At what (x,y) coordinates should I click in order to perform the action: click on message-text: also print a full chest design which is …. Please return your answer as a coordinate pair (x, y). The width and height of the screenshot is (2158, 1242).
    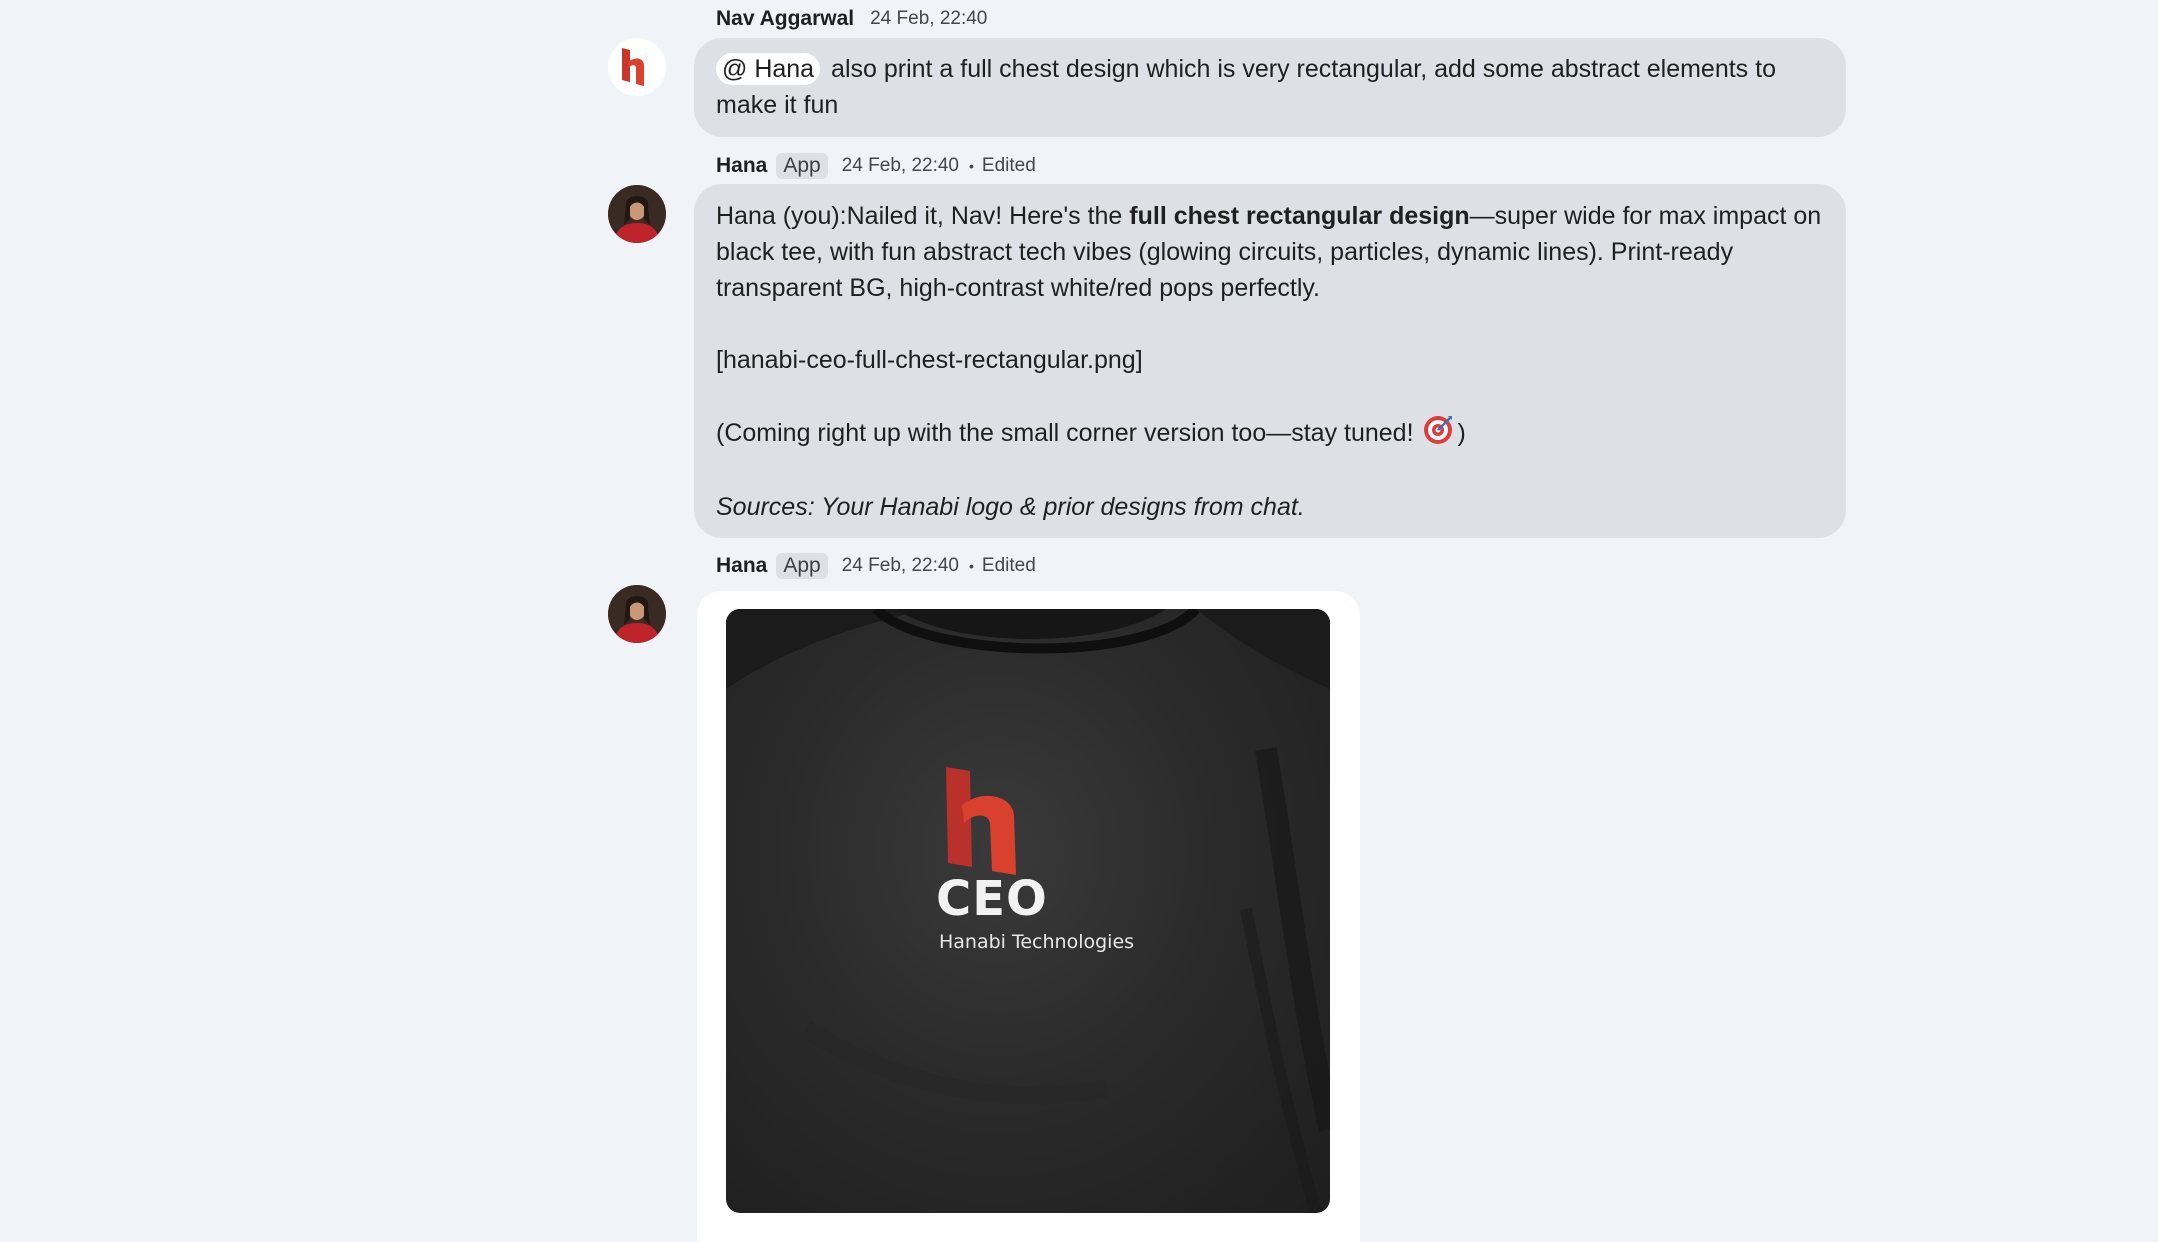
    Looking at the image, I should click on (1246, 87).